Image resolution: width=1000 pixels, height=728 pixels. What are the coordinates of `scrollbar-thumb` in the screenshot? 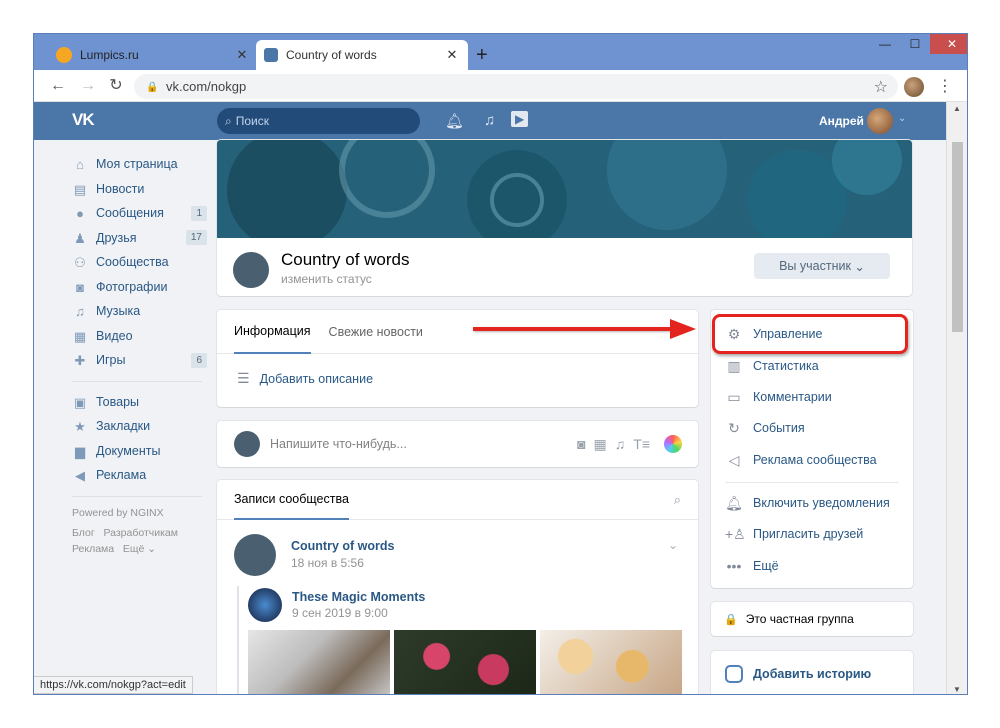 It's located at (957, 237).